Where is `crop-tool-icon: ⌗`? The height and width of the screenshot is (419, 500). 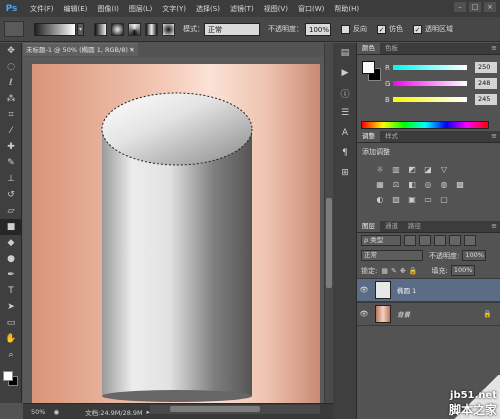
crop-tool-icon: ⌗ is located at coordinates (11, 115).